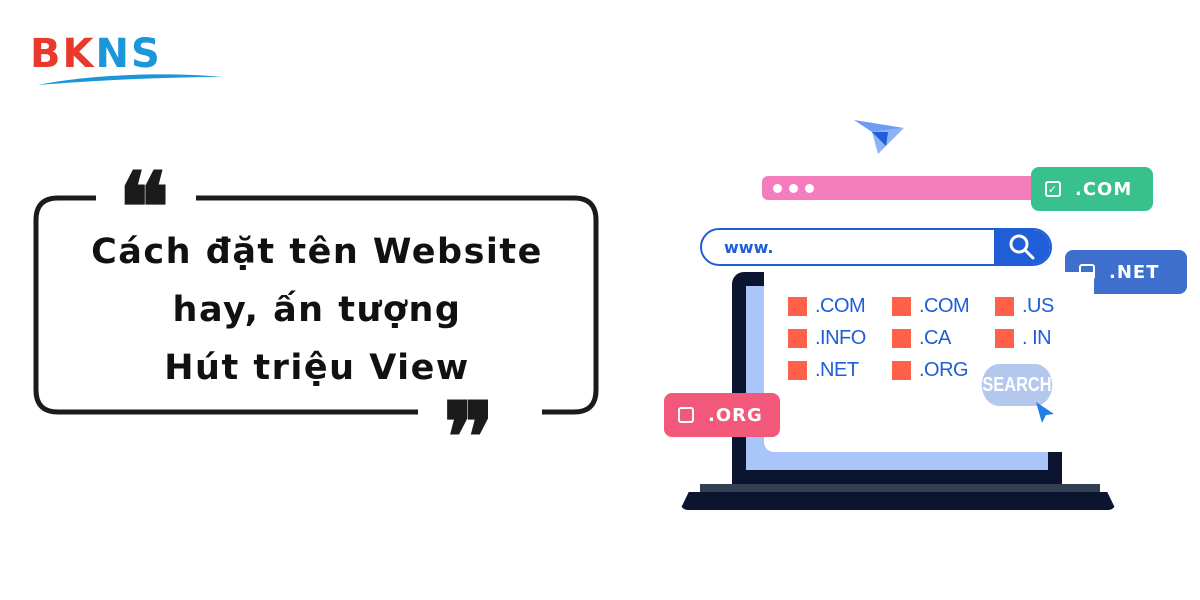 The height and width of the screenshot is (600, 1200). What do you see at coordinates (876, 247) in the screenshot?
I see `url-search-bar: www.` at bounding box center [876, 247].